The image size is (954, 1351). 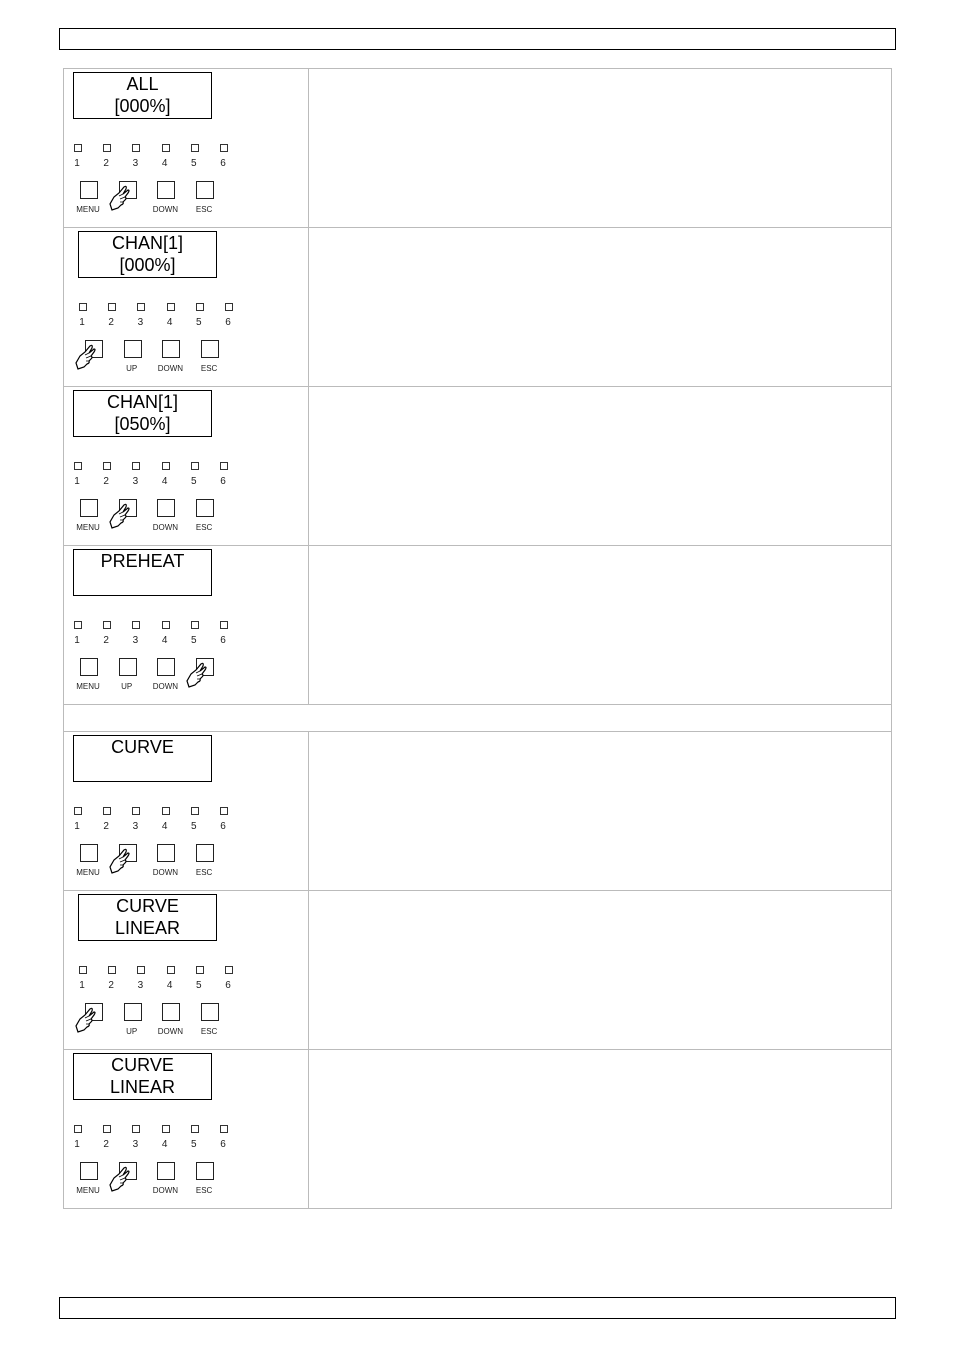 What do you see at coordinates (477, 718) in the screenshot?
I see `section-separator-row` at bounding box center [477, 718].